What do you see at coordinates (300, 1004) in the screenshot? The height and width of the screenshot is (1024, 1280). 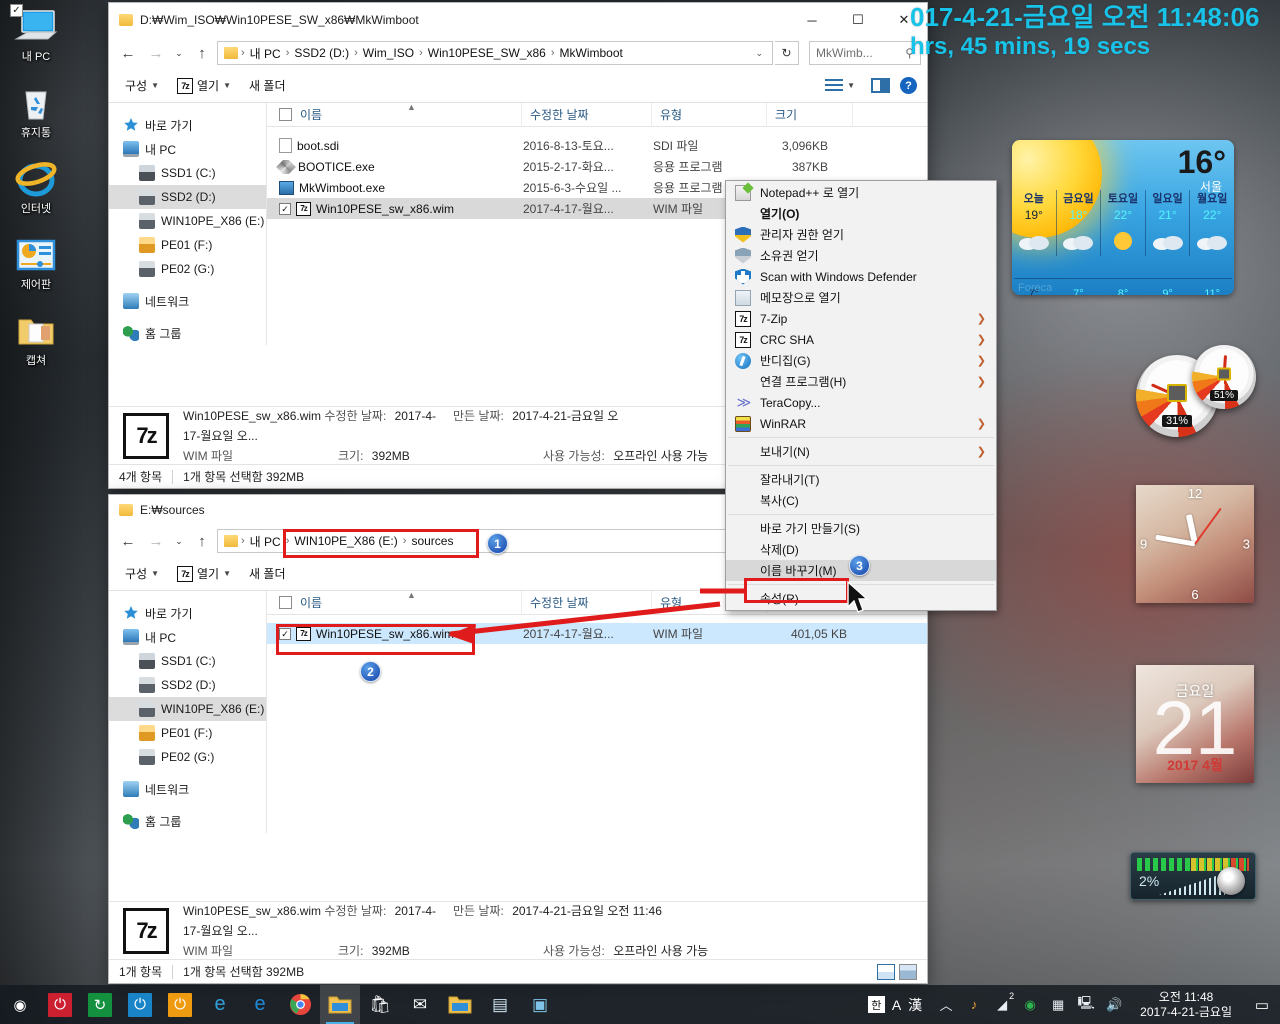 I see `taskbar-chrome-icon` at bounding box center [300, 1004].